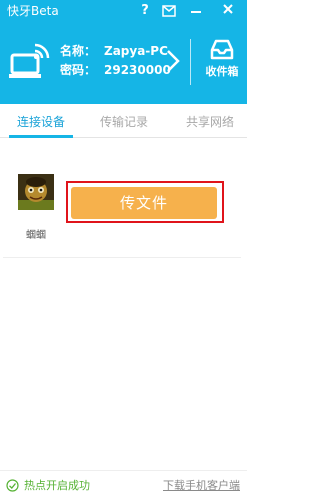  Describe the element at coordinates (41, 121) in the screenshot. I see `tab-connect-devices: 连接设备` at that location.